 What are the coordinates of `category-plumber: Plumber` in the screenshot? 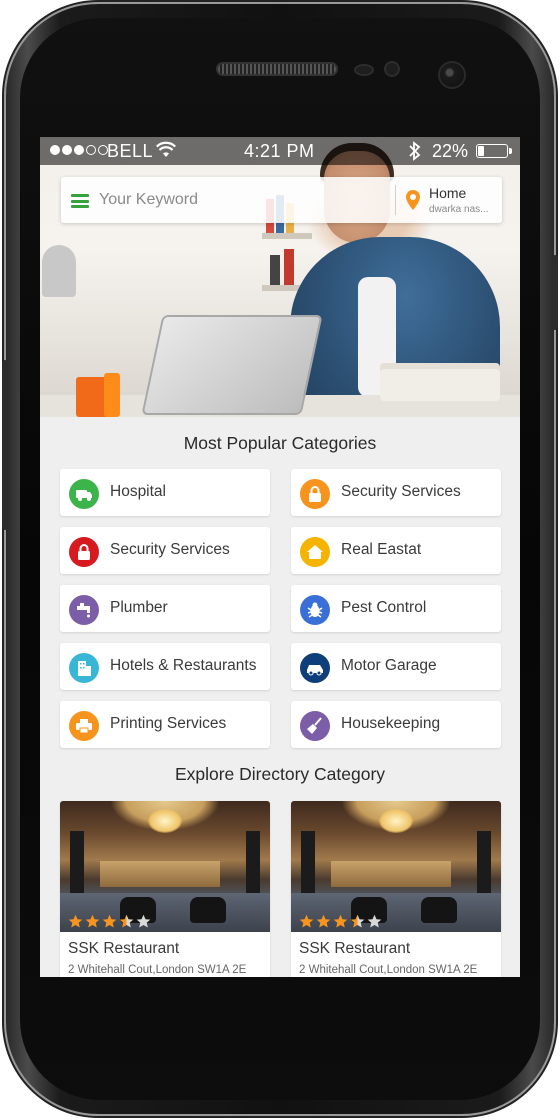 It's located at (165, 608).